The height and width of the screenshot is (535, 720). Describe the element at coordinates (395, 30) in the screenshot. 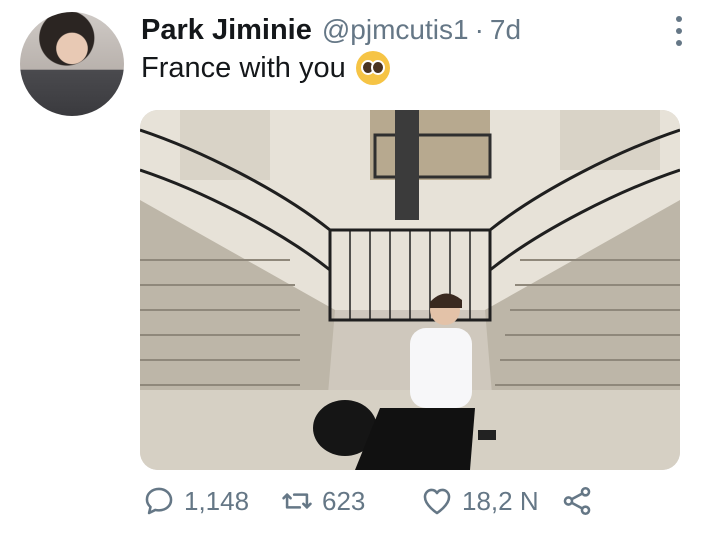

I see `handle: @pjmcutis1` at that location.